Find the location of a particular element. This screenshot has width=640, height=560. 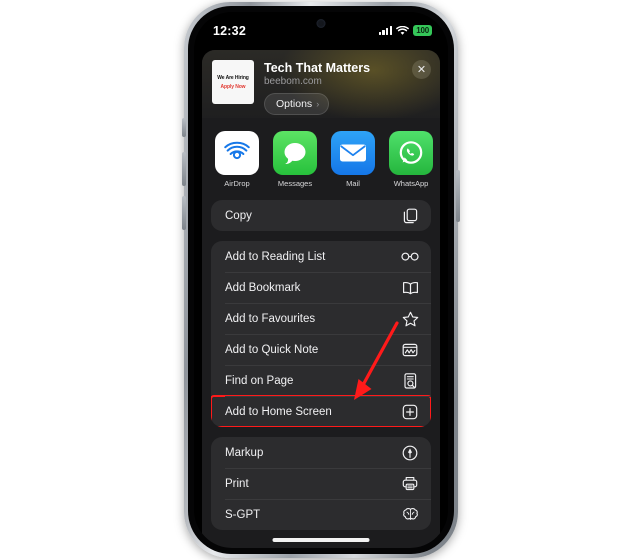

status-indicators: 100 is located at coordinates (405, 29).